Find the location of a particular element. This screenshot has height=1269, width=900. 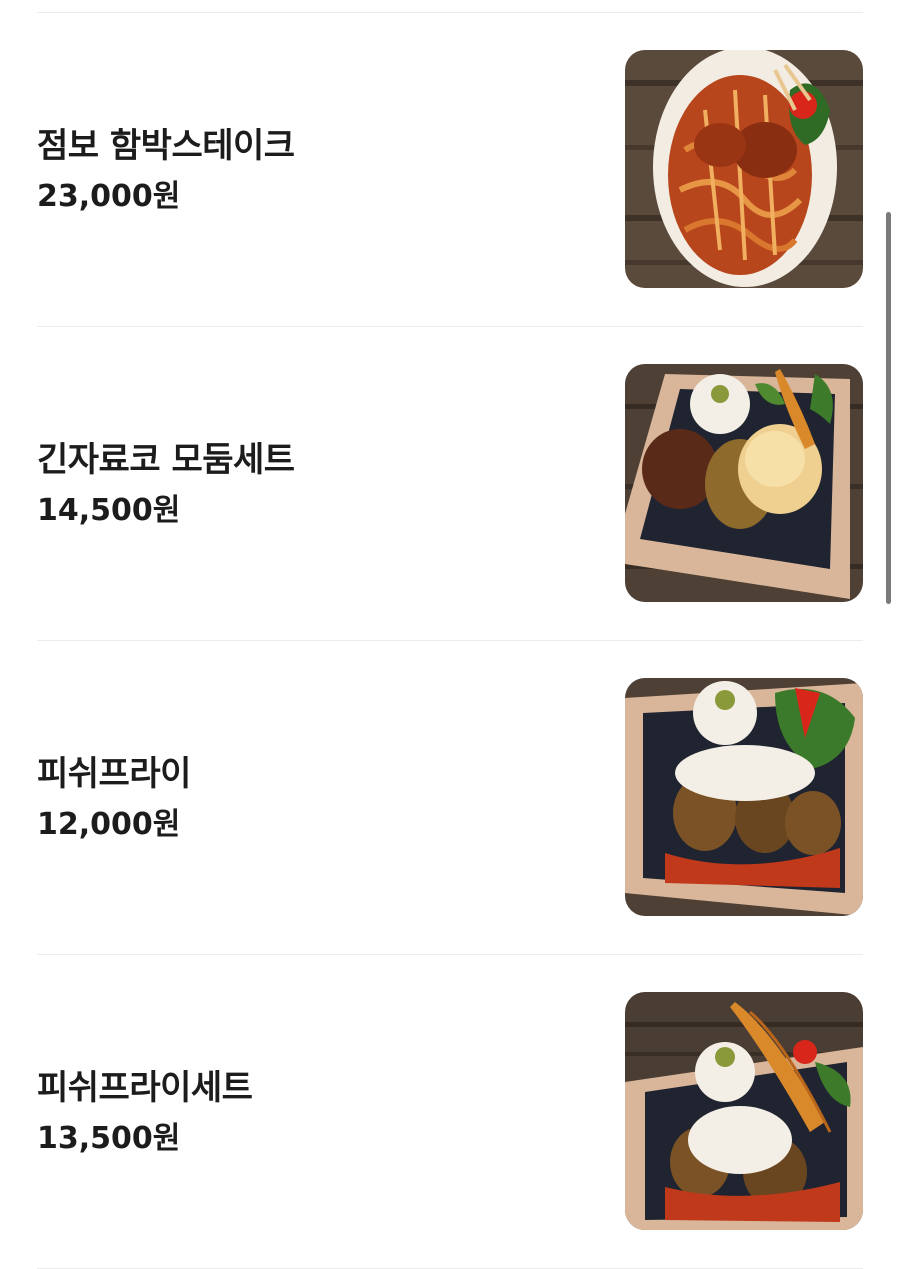

menu-item-name: 점보 함박스테이크 is located at coordinates (166, 145).